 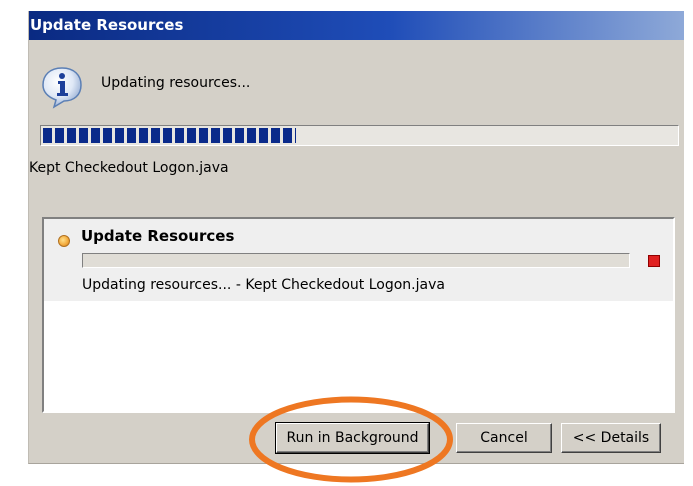 What do you see at coordinates (504, 438) in the screenshot?
I see `cancel-button: Cancel` at bounding box center [504, 438].